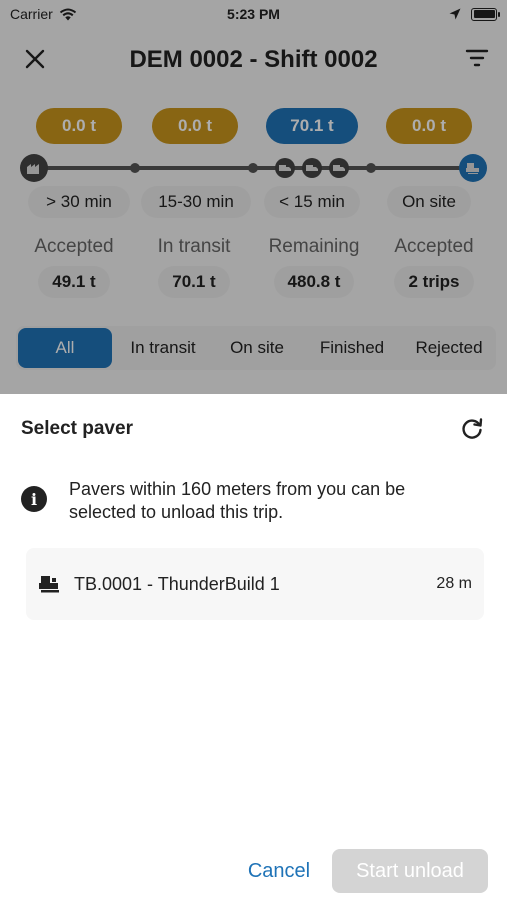 The image size is (507, 900). I want to click on start-unload-button: Start unload, so click(410, 871).